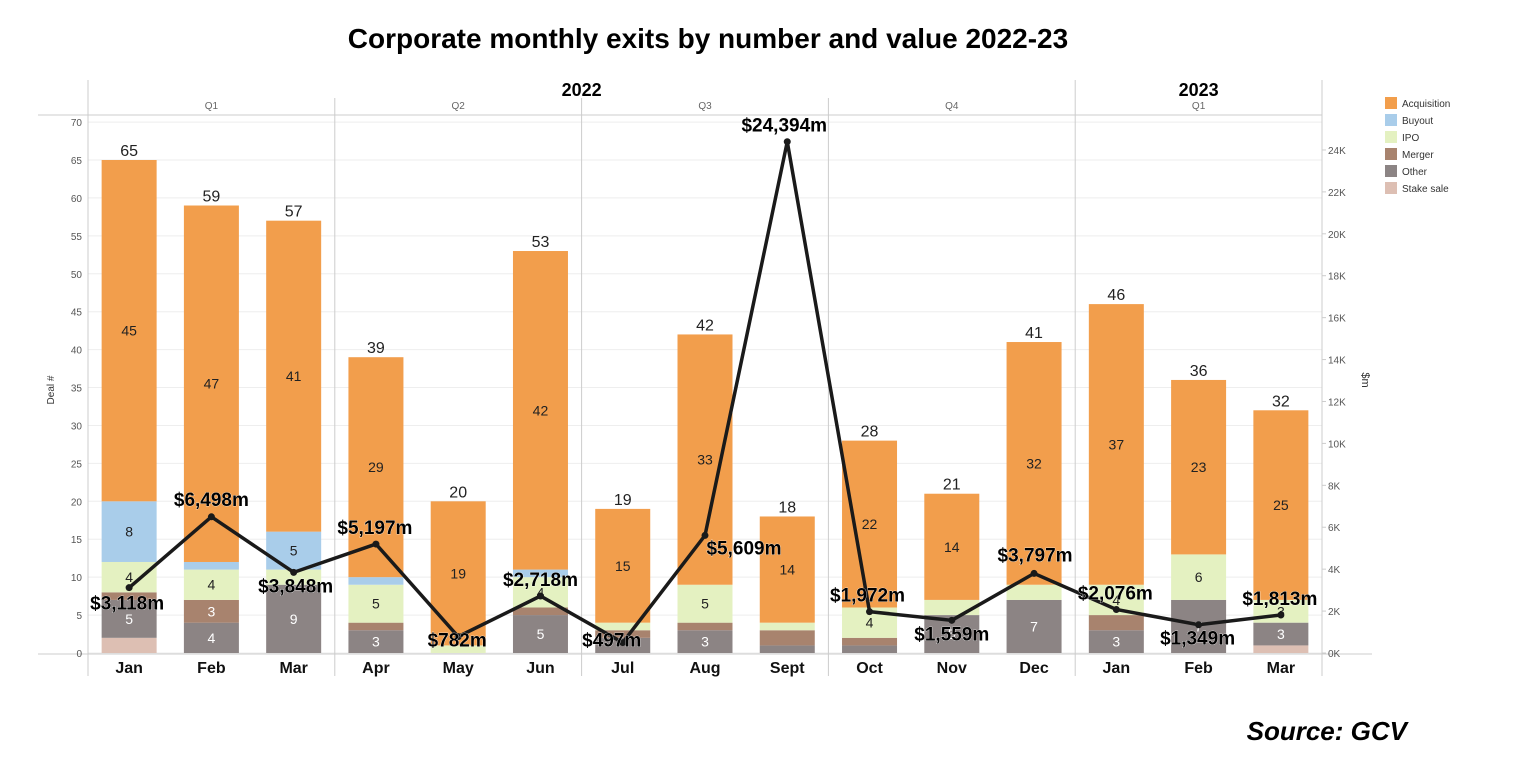  I want to click on legend-label: IPO, so click(1410, 138).